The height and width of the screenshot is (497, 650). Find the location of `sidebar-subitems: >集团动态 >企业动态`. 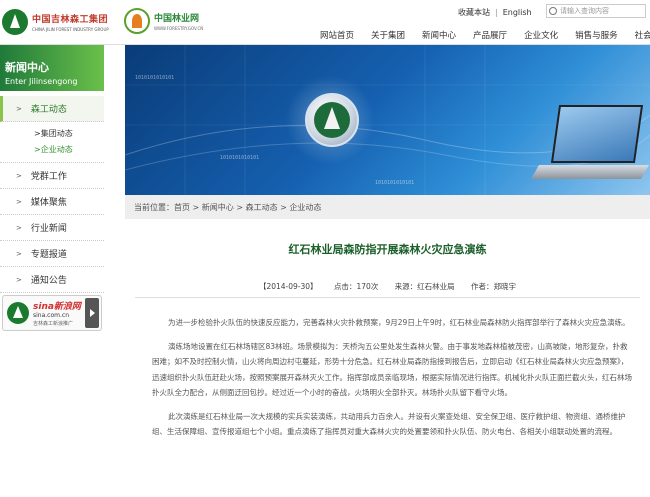

sidebar-subitems: >集团动态 >企业动态 is located at coordinates (52, 142).